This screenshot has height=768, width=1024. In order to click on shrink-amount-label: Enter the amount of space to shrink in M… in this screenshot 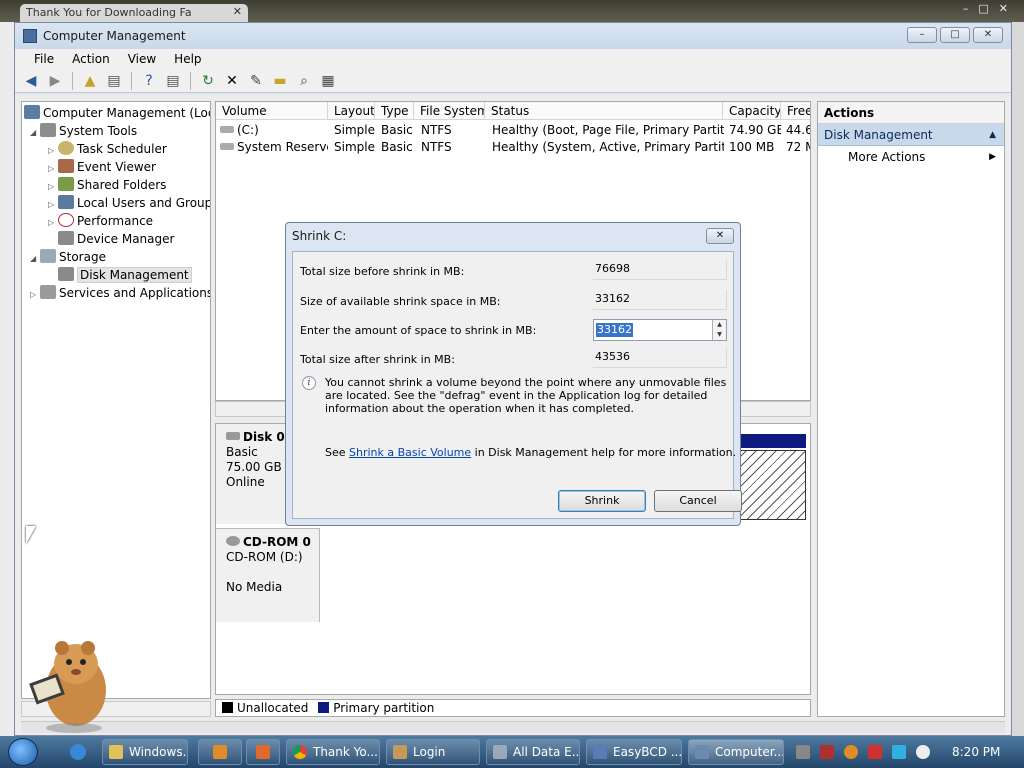, I will do `click(418, 330)`.